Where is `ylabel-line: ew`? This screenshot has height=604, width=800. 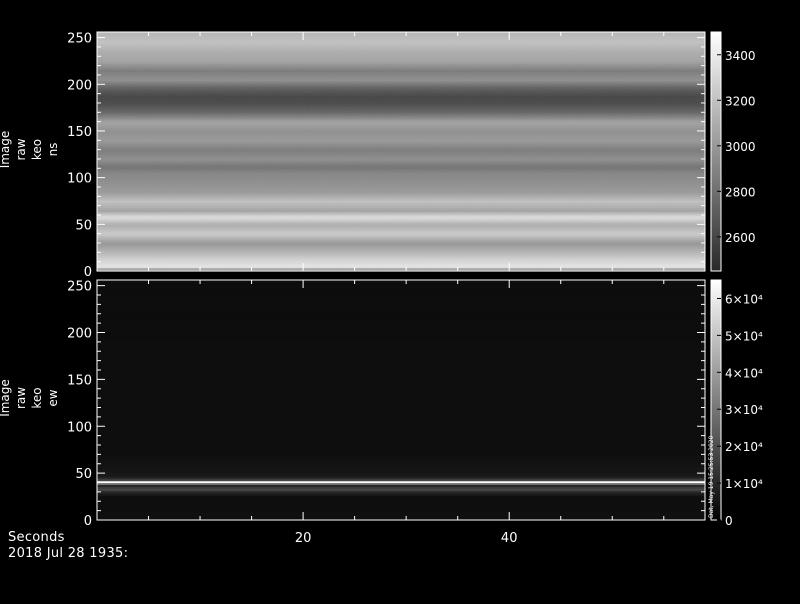 ylabel-line: ew is located at coordinates (53, 397).